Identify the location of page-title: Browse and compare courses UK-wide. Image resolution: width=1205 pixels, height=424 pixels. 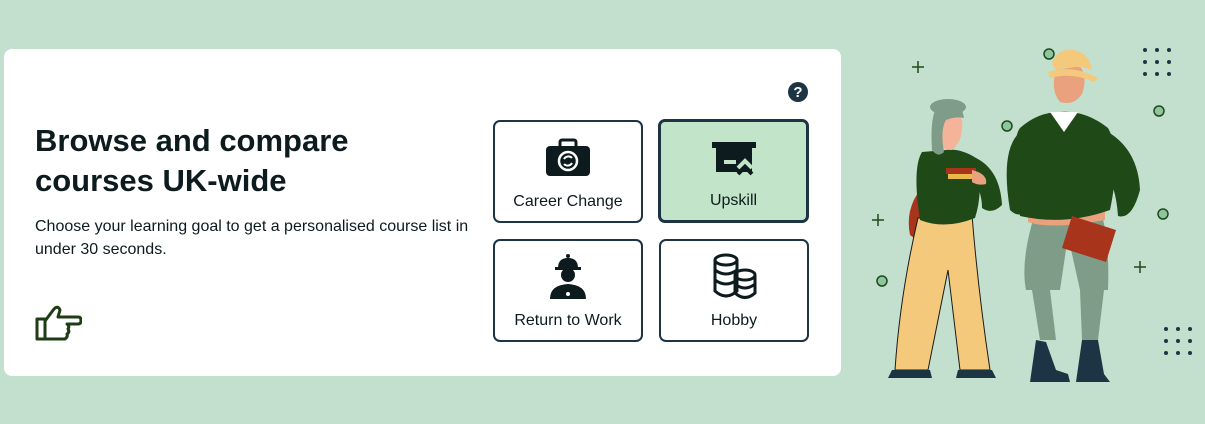
(192, 160).